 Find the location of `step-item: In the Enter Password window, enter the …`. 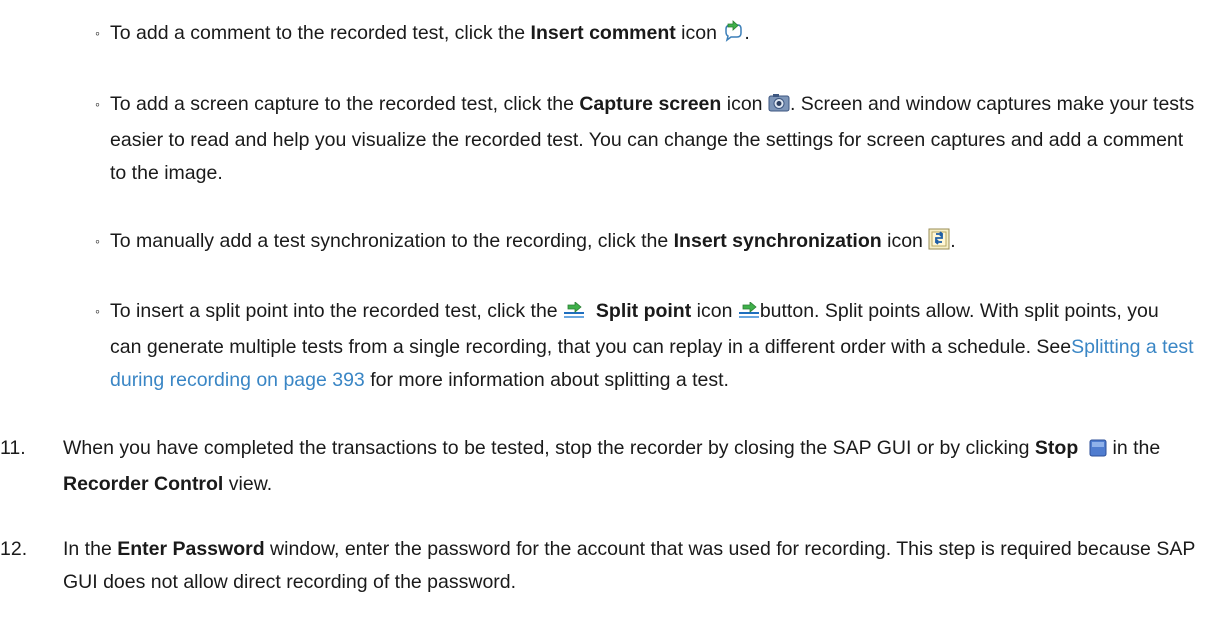

step-item: In the Enter Password window, enter the … is located at coordinates (630, 566).